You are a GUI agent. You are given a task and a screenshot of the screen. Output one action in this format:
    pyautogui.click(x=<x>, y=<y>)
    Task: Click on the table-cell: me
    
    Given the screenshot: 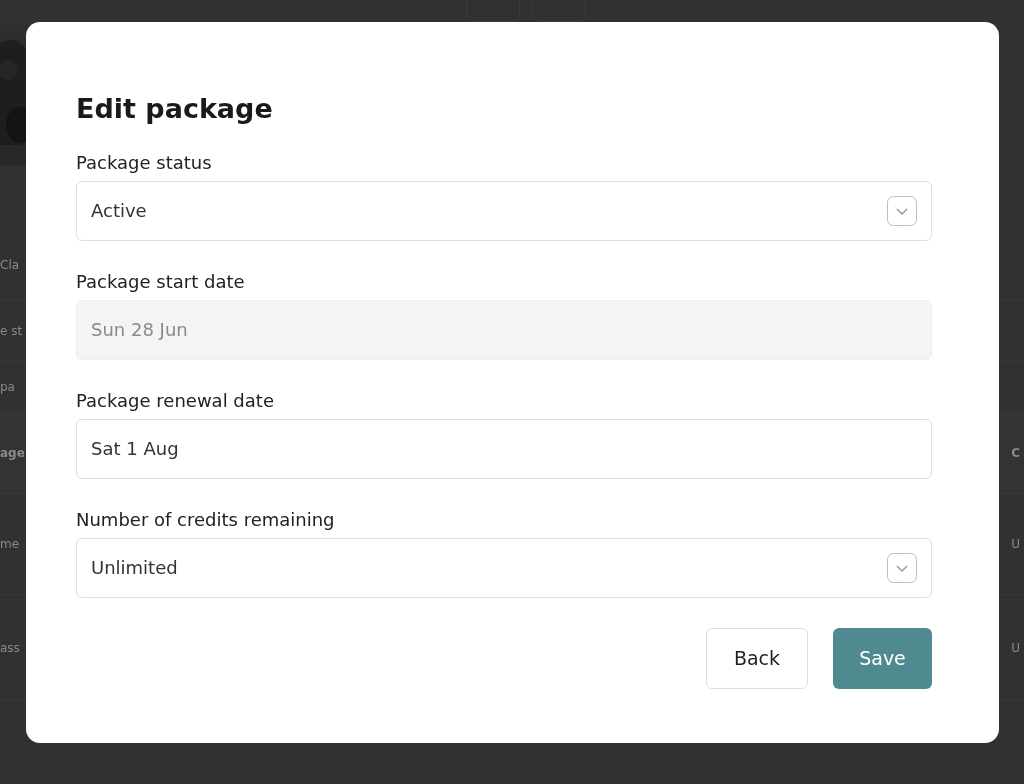 What is the action you would take?
    pyautogui.click(x=10, y=544)
    